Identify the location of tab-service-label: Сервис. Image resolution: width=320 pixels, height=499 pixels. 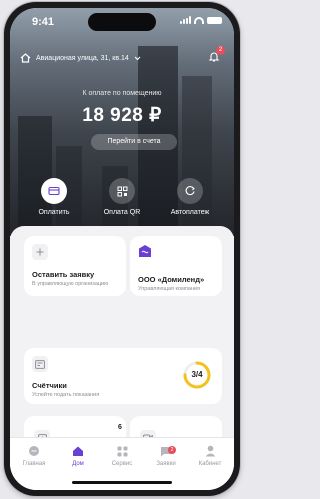
(122, 464).